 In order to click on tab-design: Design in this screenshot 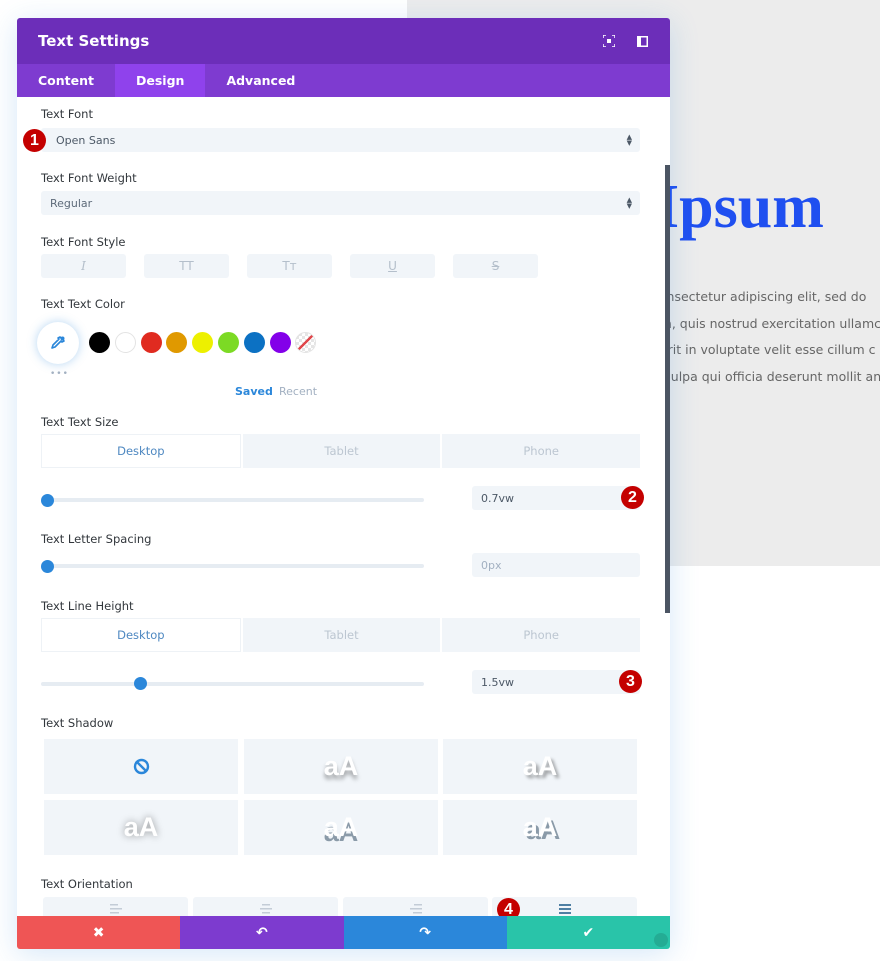, I will do `click(160, 80)`.